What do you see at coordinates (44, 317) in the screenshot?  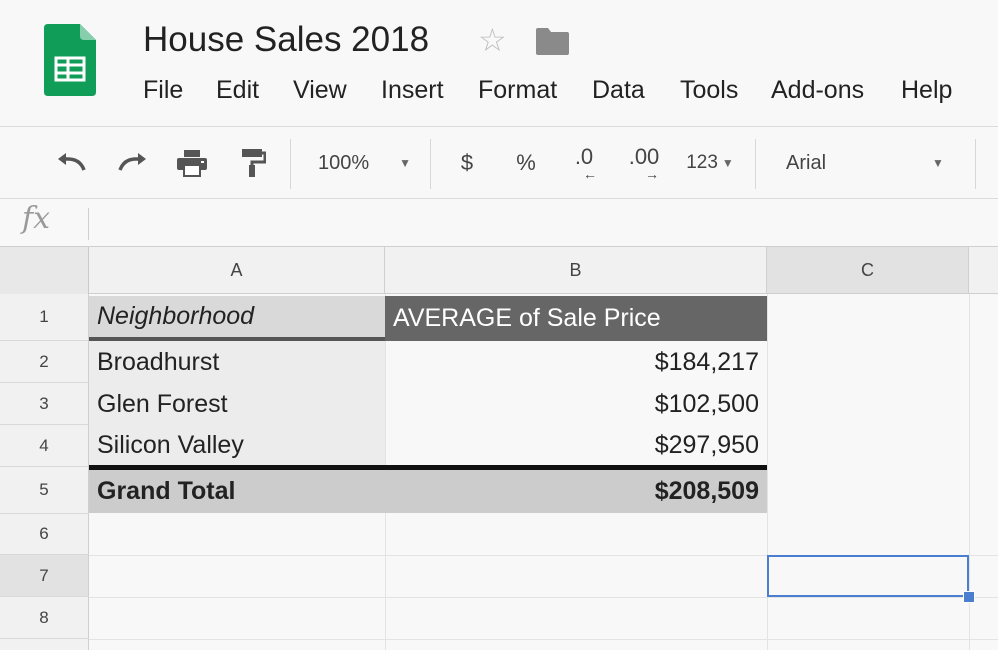 I see `row-header-1: 1` at bounding box center [44, 317].